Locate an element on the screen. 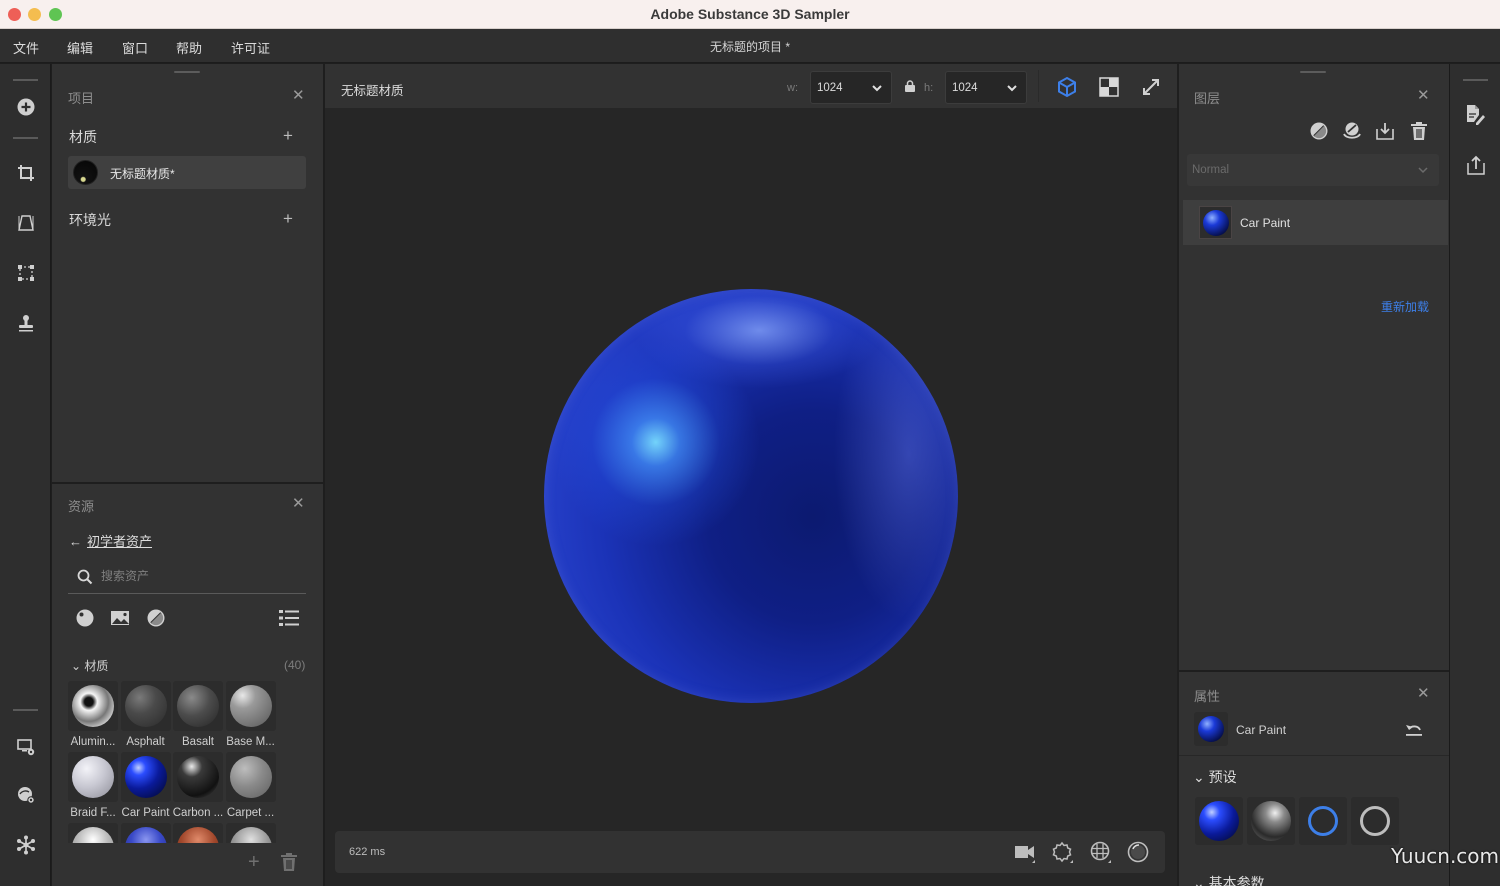 The height and width of the screenshot is (886, 1500). menu-help: 帮助 is located at coordinates (189, 47).